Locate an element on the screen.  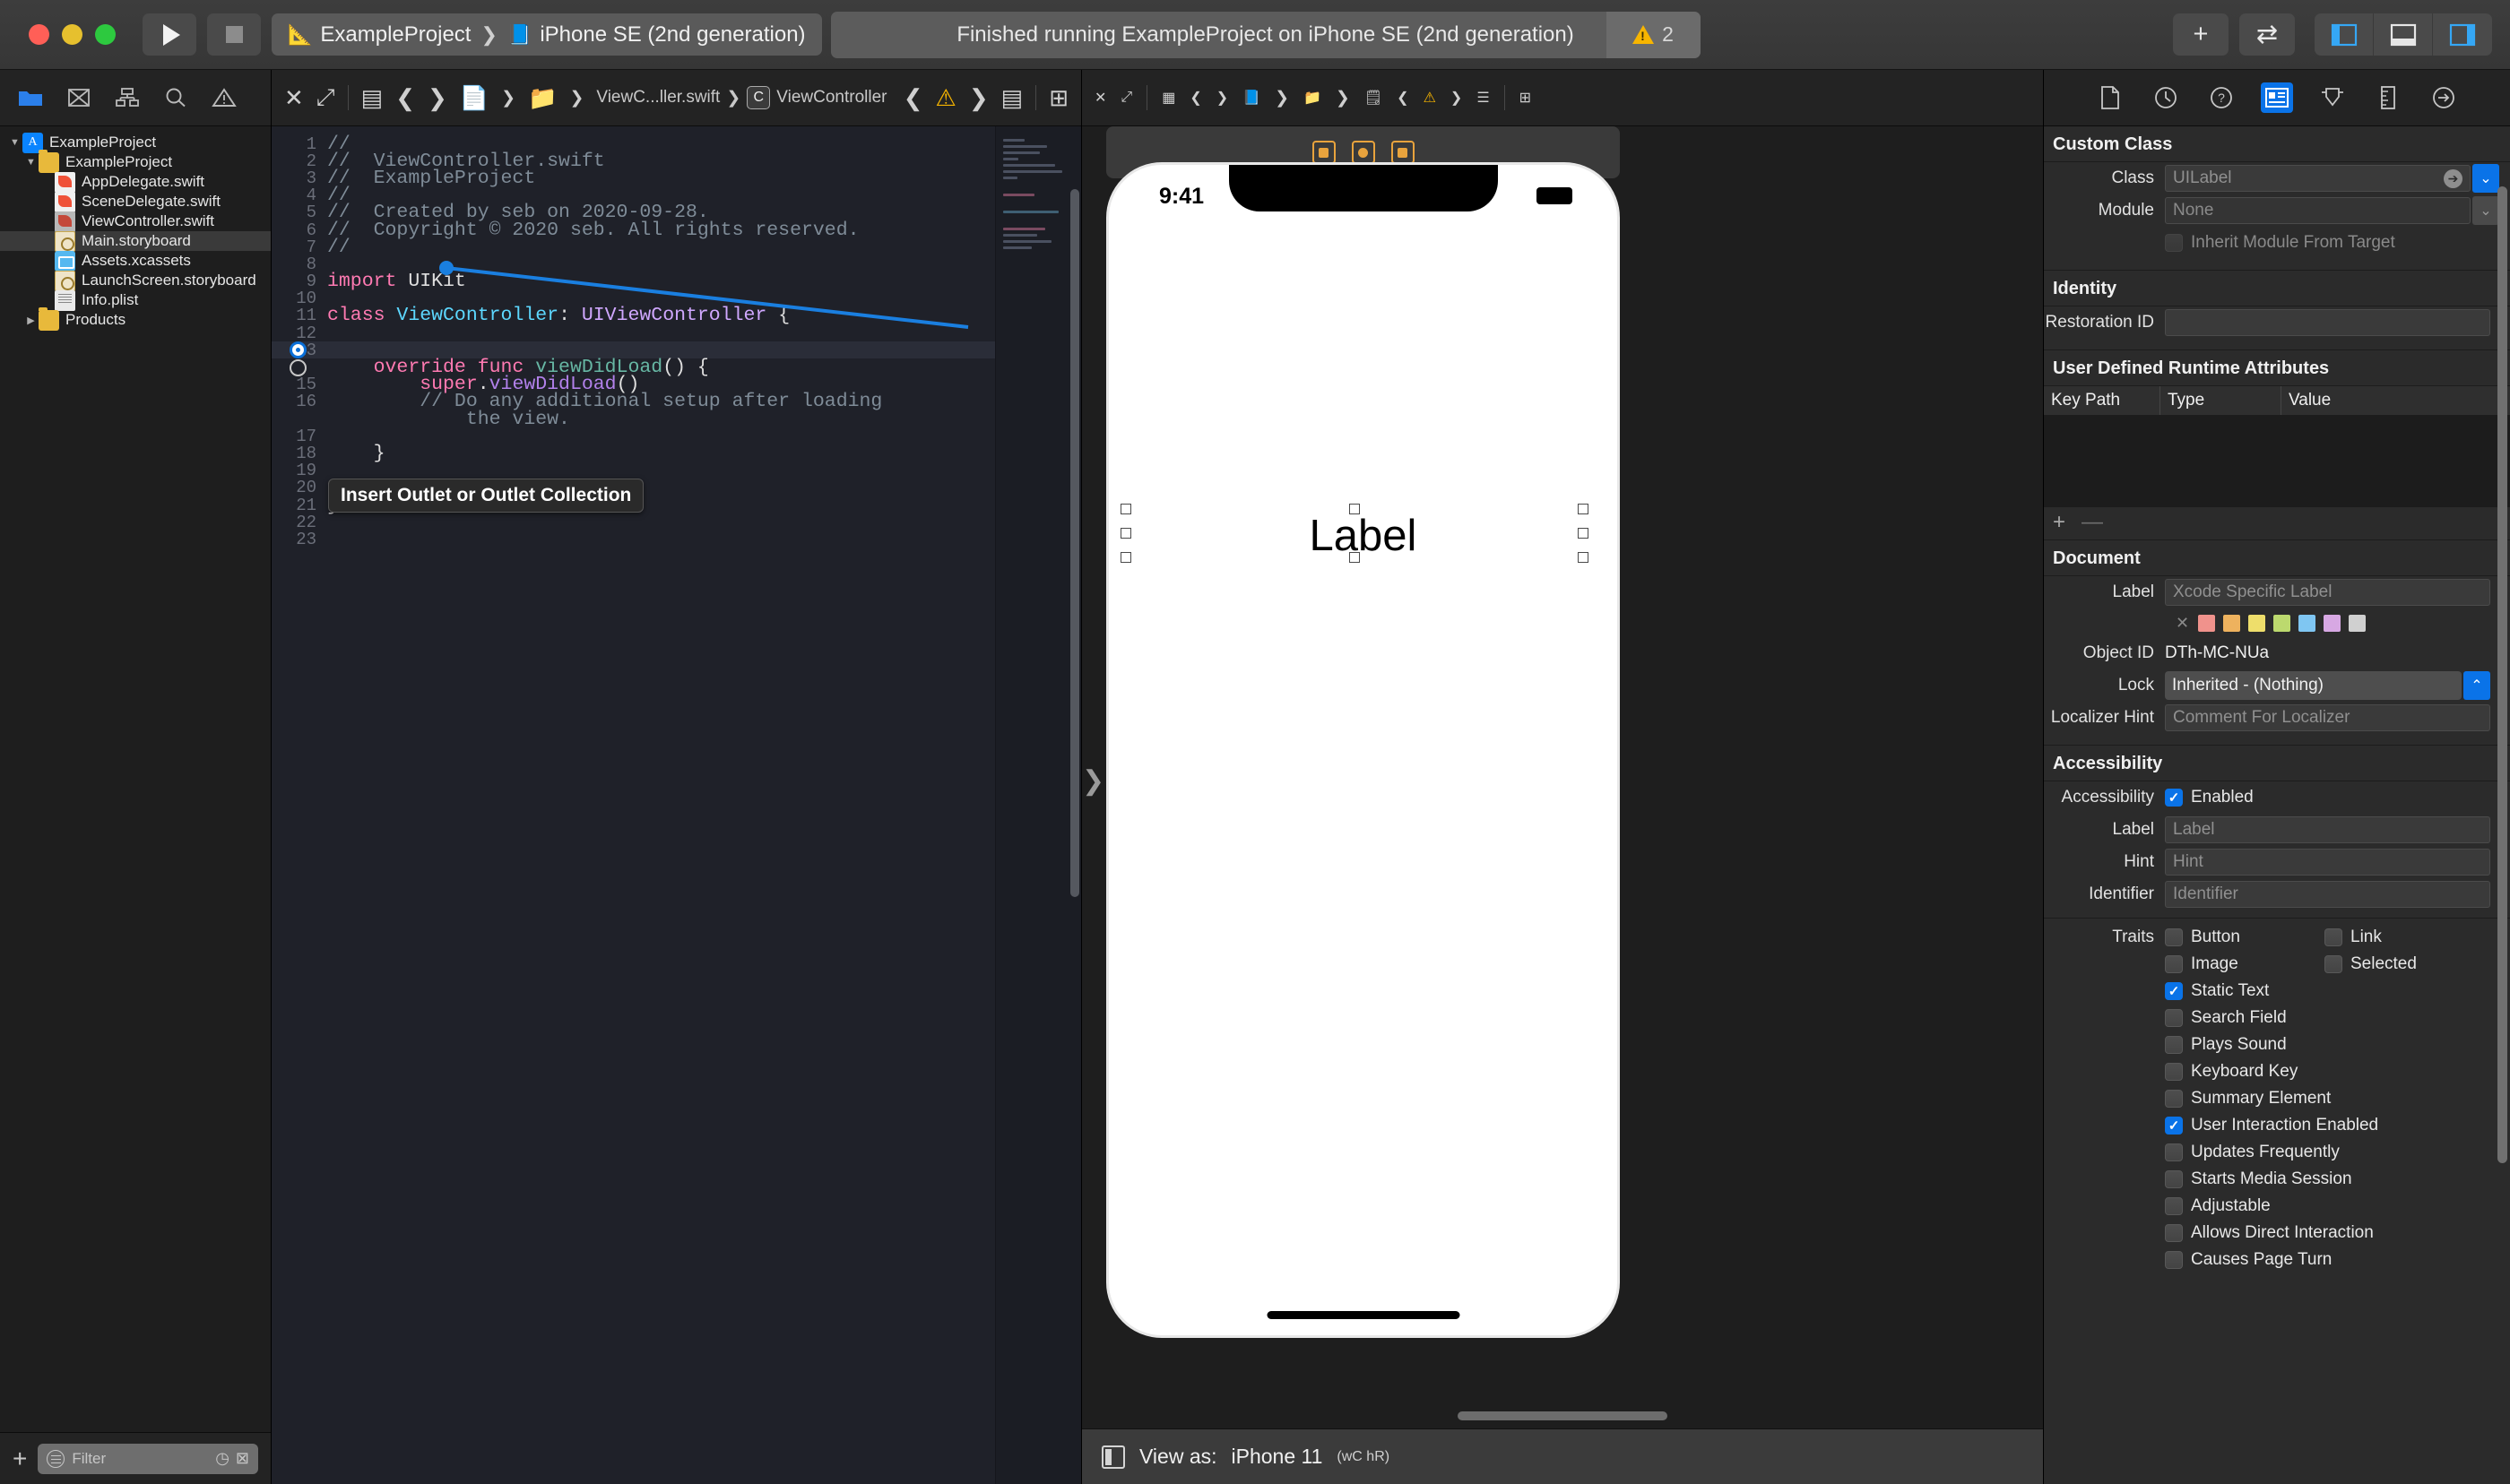
add-editor-icon: ⊞ is located at coordinates (1059, 98).